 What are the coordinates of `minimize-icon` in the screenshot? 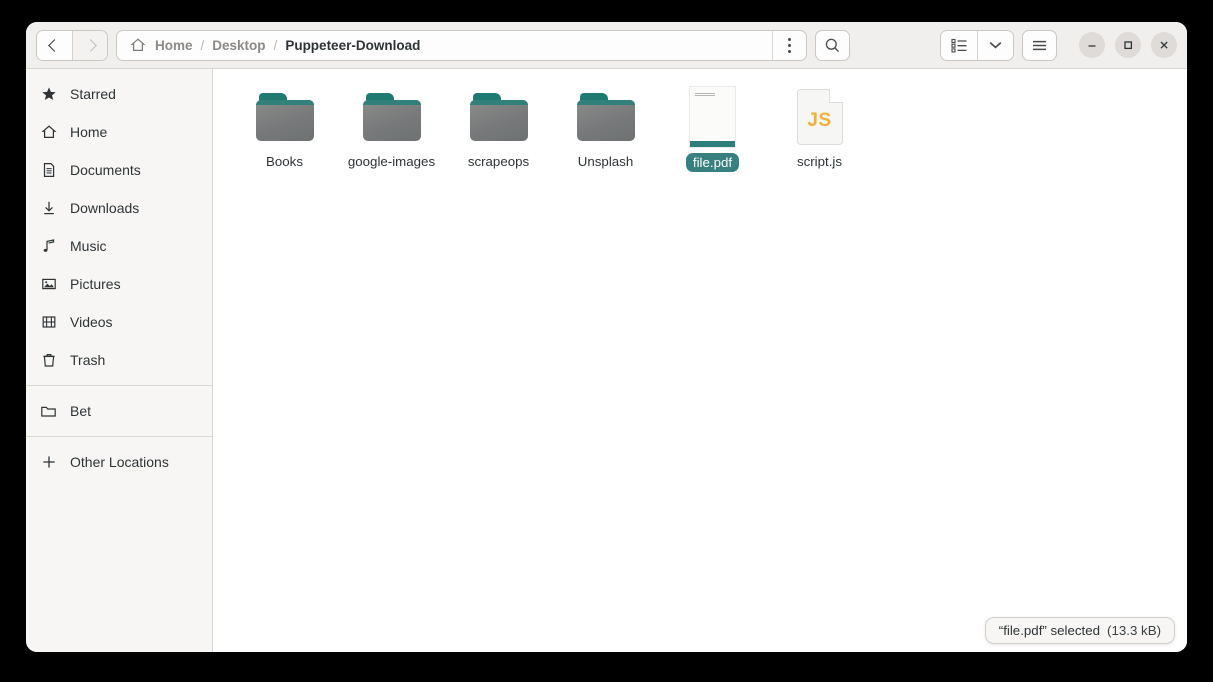 It's located at (1092, 46).